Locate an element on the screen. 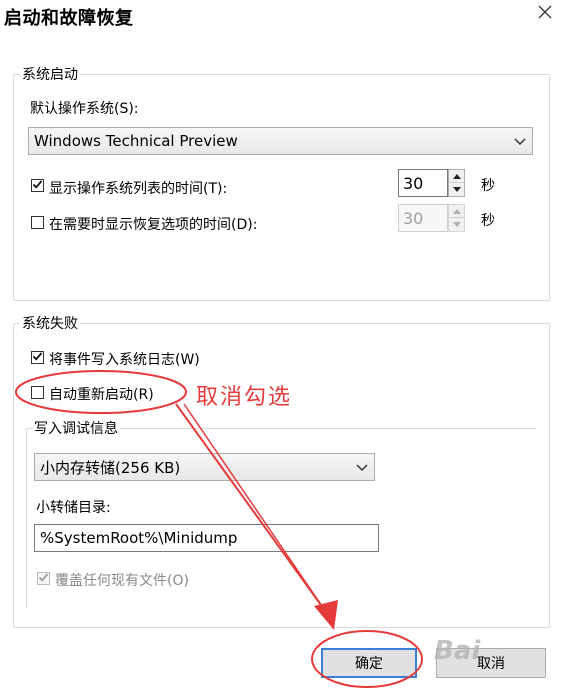  show-recovery-seconds-input: 30 is located at coordinates (423, 218).